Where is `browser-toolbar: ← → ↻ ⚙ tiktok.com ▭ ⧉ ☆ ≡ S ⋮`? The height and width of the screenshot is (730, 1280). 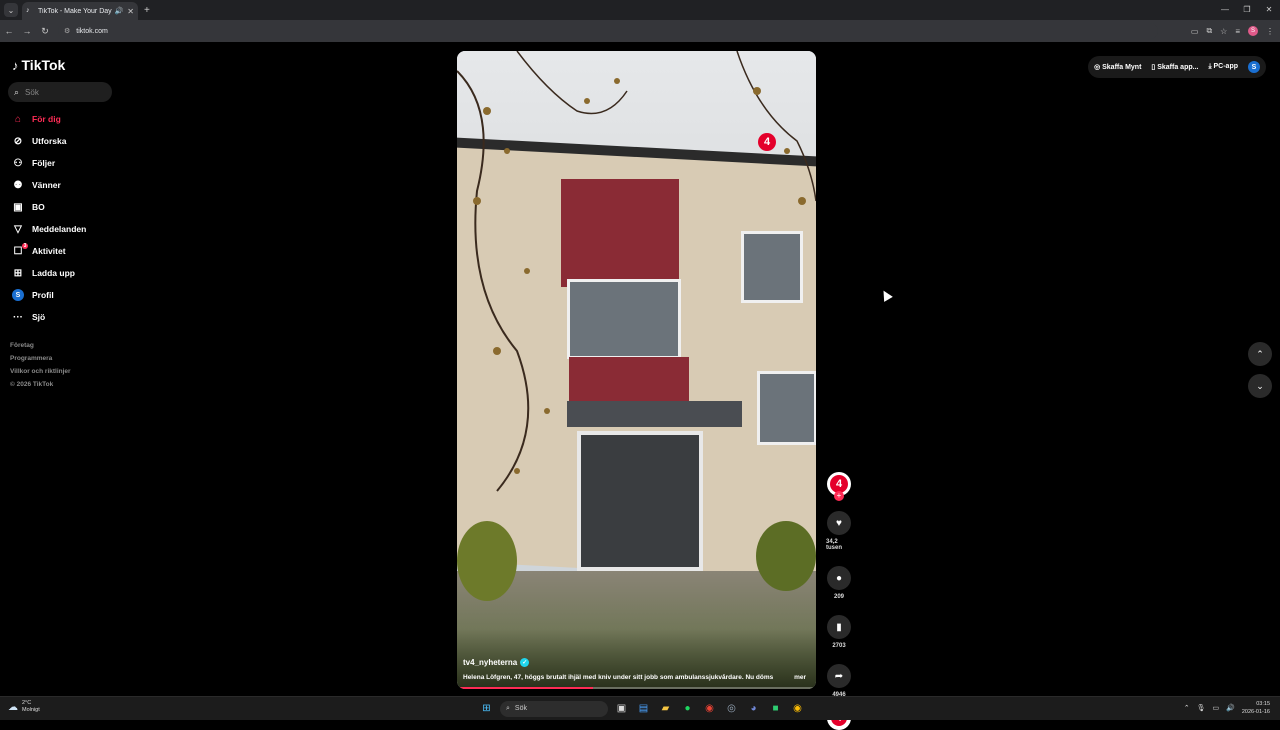
browser-toolbar: ← → ↻ ⚙ tiktok.com ▭ ⧉ ☆ ≡ S ⋮ is located at coordinates (640, 31).